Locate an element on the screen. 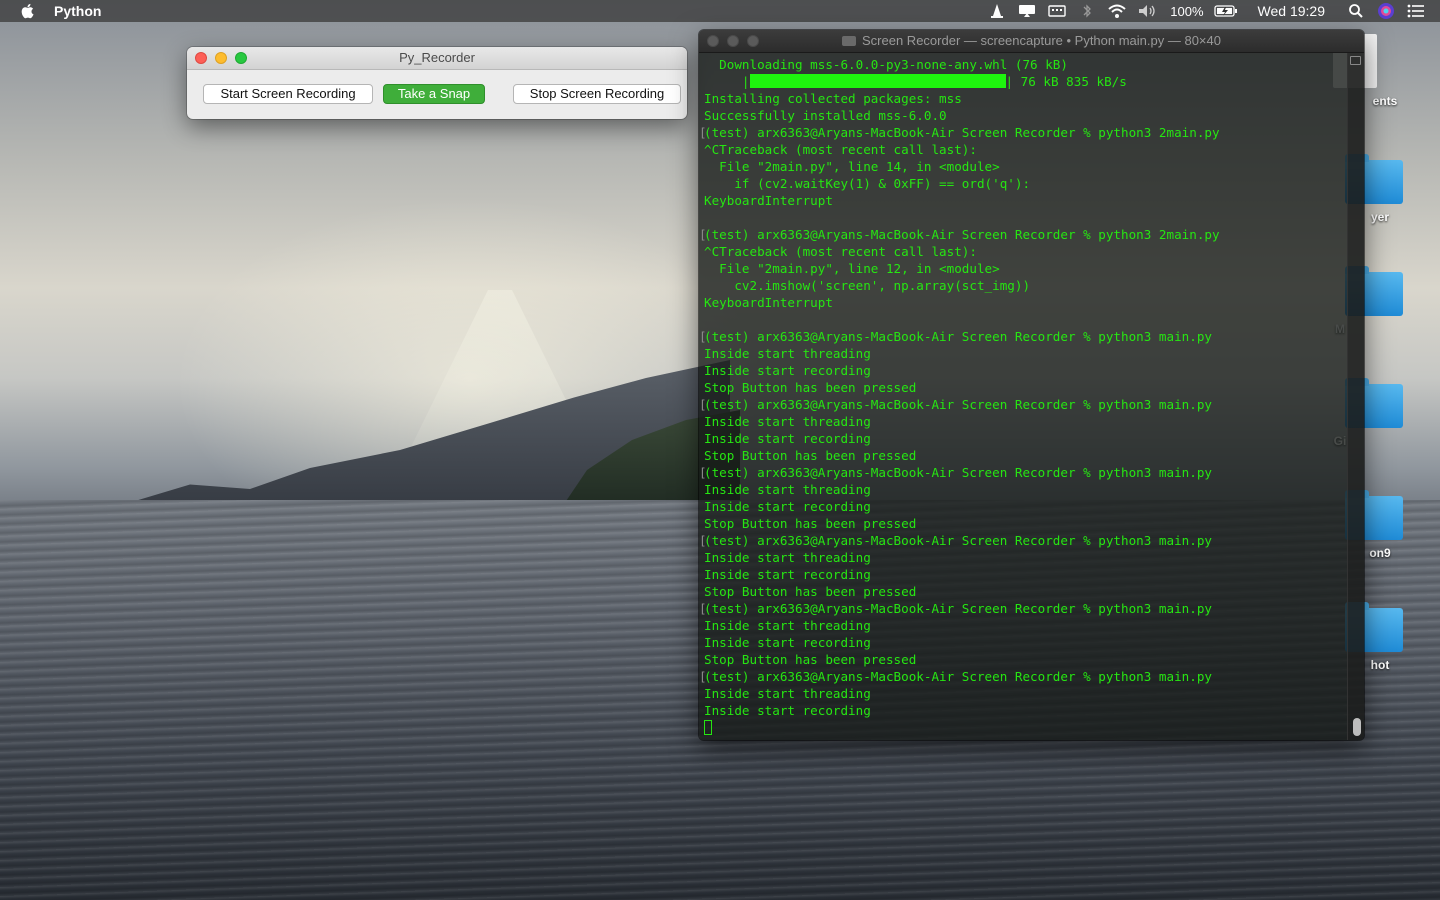  apple-menu-icon is located at coordinates (27, 11).